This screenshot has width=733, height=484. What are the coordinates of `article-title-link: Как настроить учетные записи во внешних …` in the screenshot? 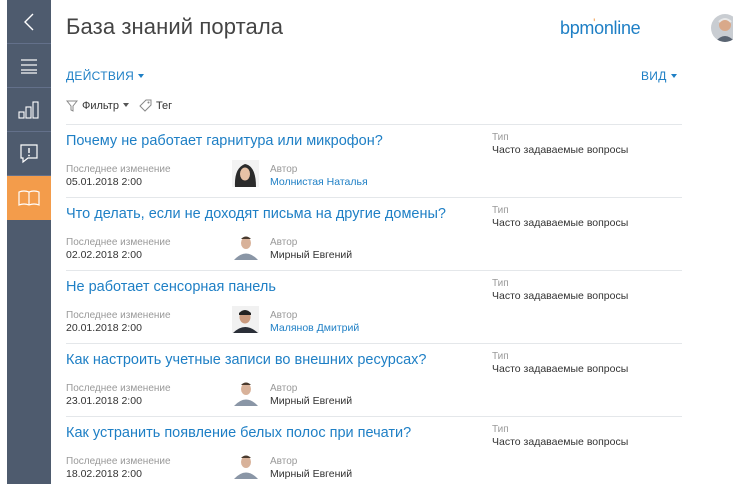 It's located at (246, 360).